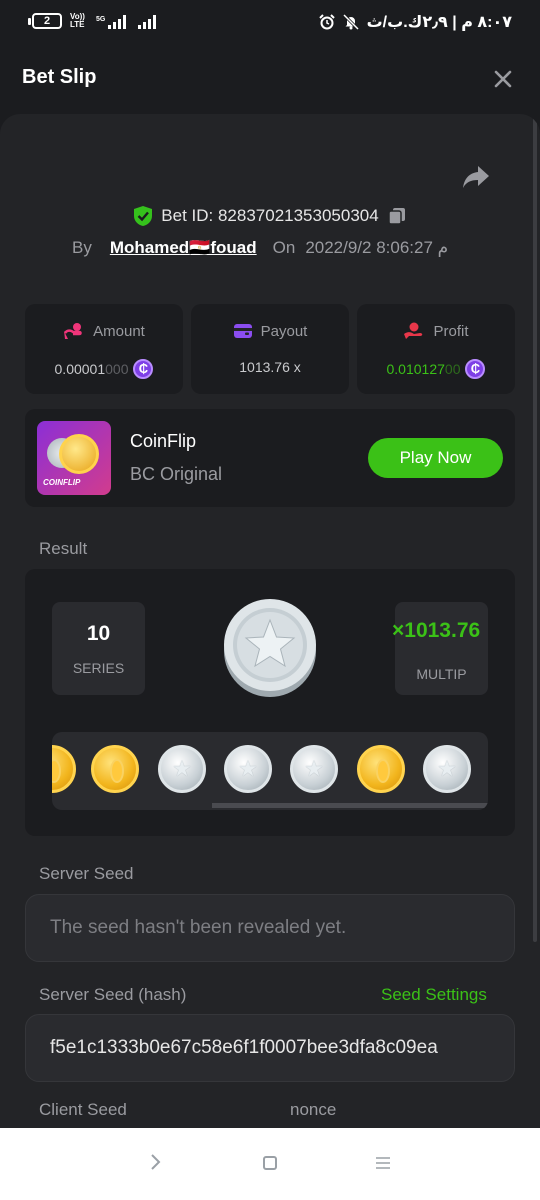 This screenshot has width=540, height=1200. Describe the element at coordinates (270, 458) in the screenshot. I see `game-card: COINFLIP CoinFlip BC Original Play Now` at that location.